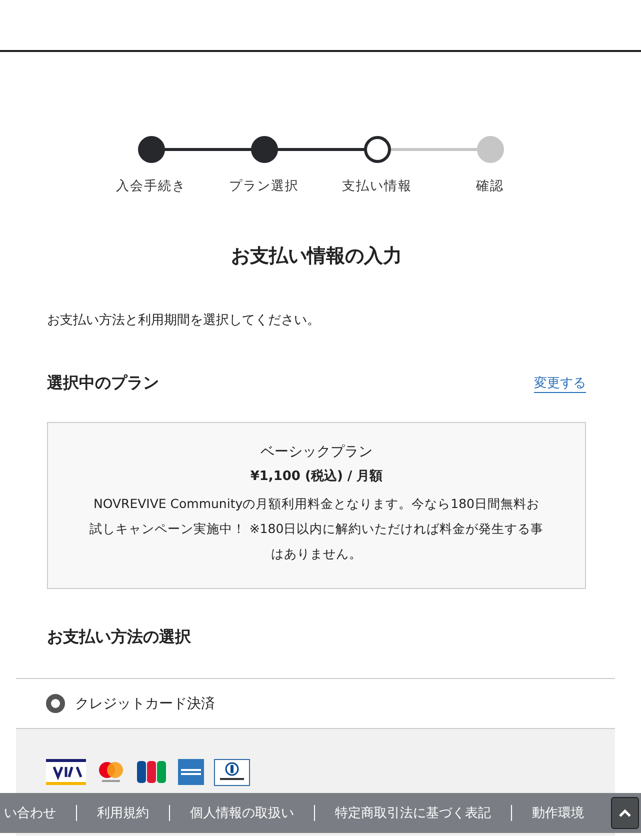 The height and width of the screenshot is (836, 641). What do you see at coordinates (123, 813) in the screenshot?
I see `footer-link: 利用規約` at bounding box center [123, 813].